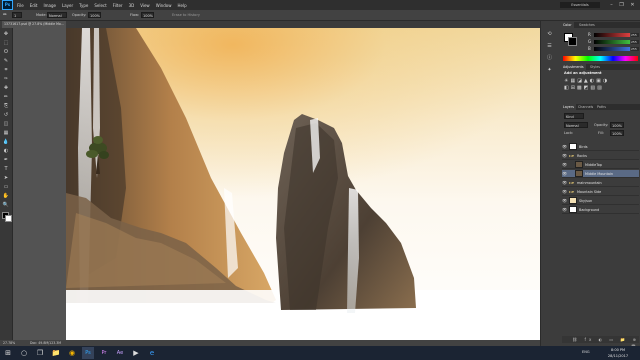 The height and width of the screenshot is (360, 640). Describe the element at coordinates (6, 151) in the screenshot. I see `tool-dodge-icon: ◐` at that location.